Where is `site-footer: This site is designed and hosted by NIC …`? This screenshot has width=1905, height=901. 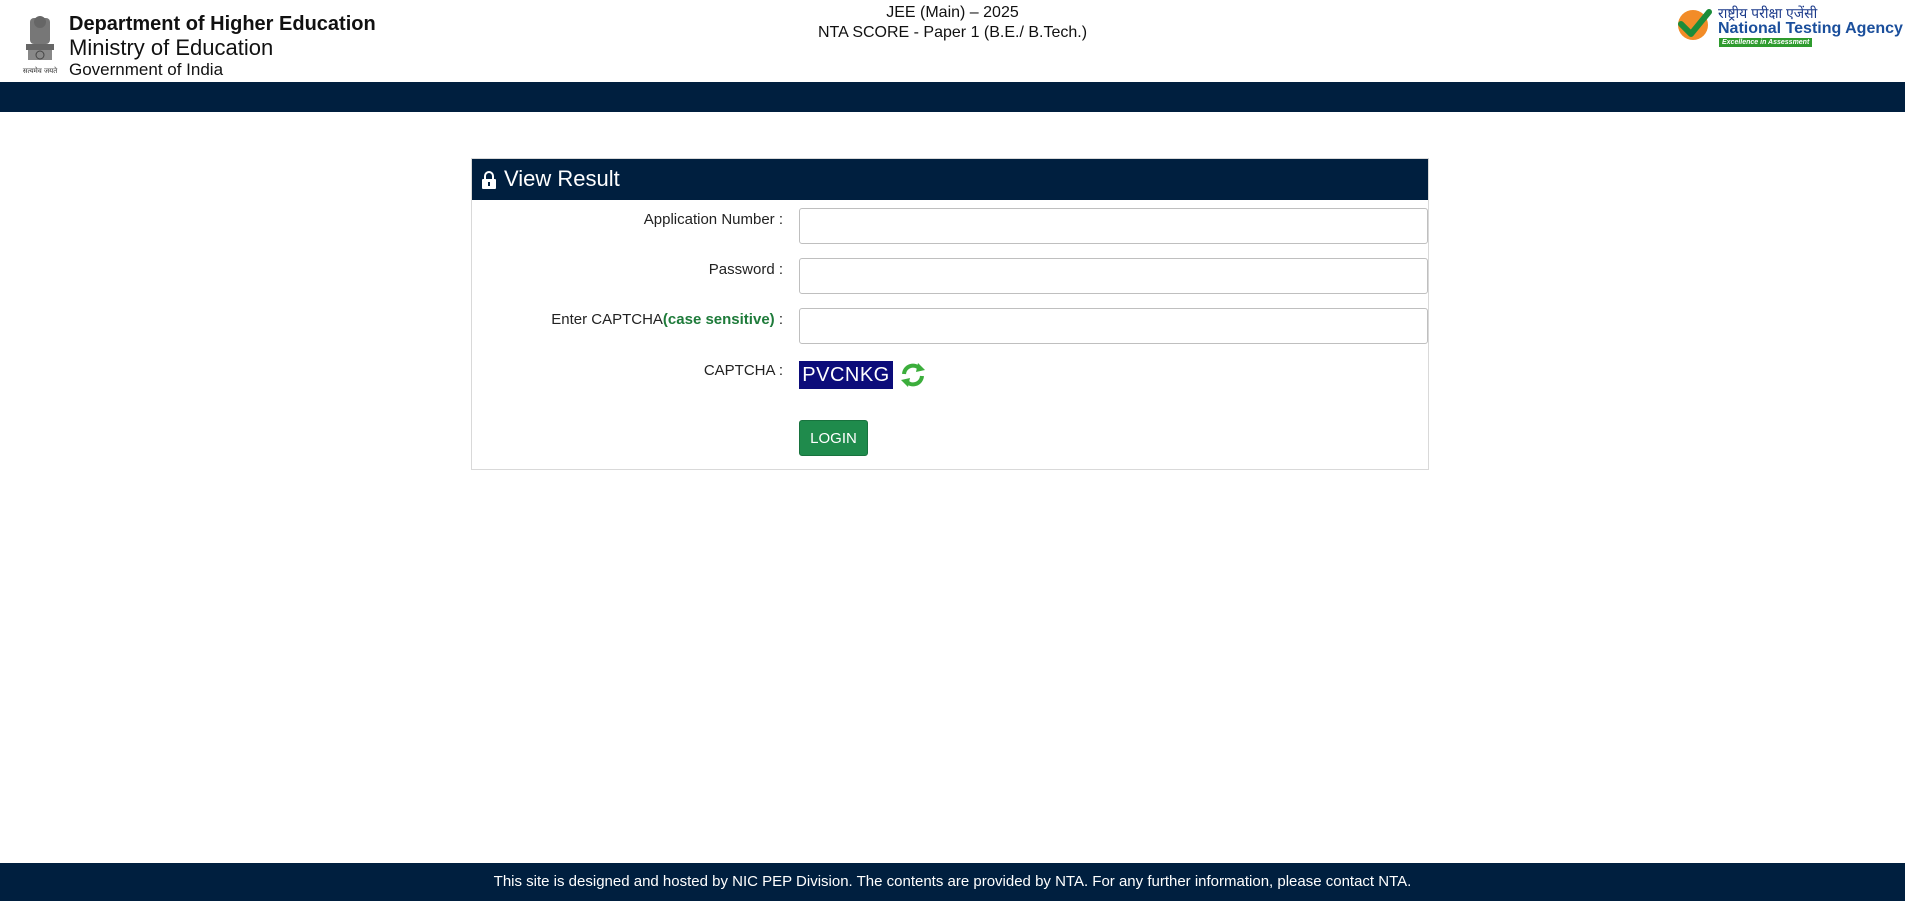
site-footer: This site is designed and hosted by NIC … is located at coordinates (952, 882).